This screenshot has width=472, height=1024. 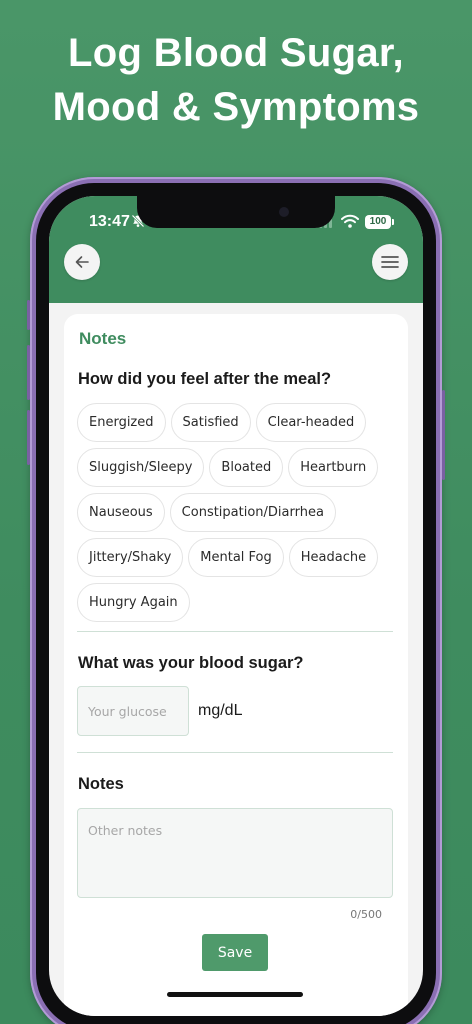 What do you see at coordinates (235, 853) in the screenshot?
I see `notes-textarea` at bounding box center [235, 853].